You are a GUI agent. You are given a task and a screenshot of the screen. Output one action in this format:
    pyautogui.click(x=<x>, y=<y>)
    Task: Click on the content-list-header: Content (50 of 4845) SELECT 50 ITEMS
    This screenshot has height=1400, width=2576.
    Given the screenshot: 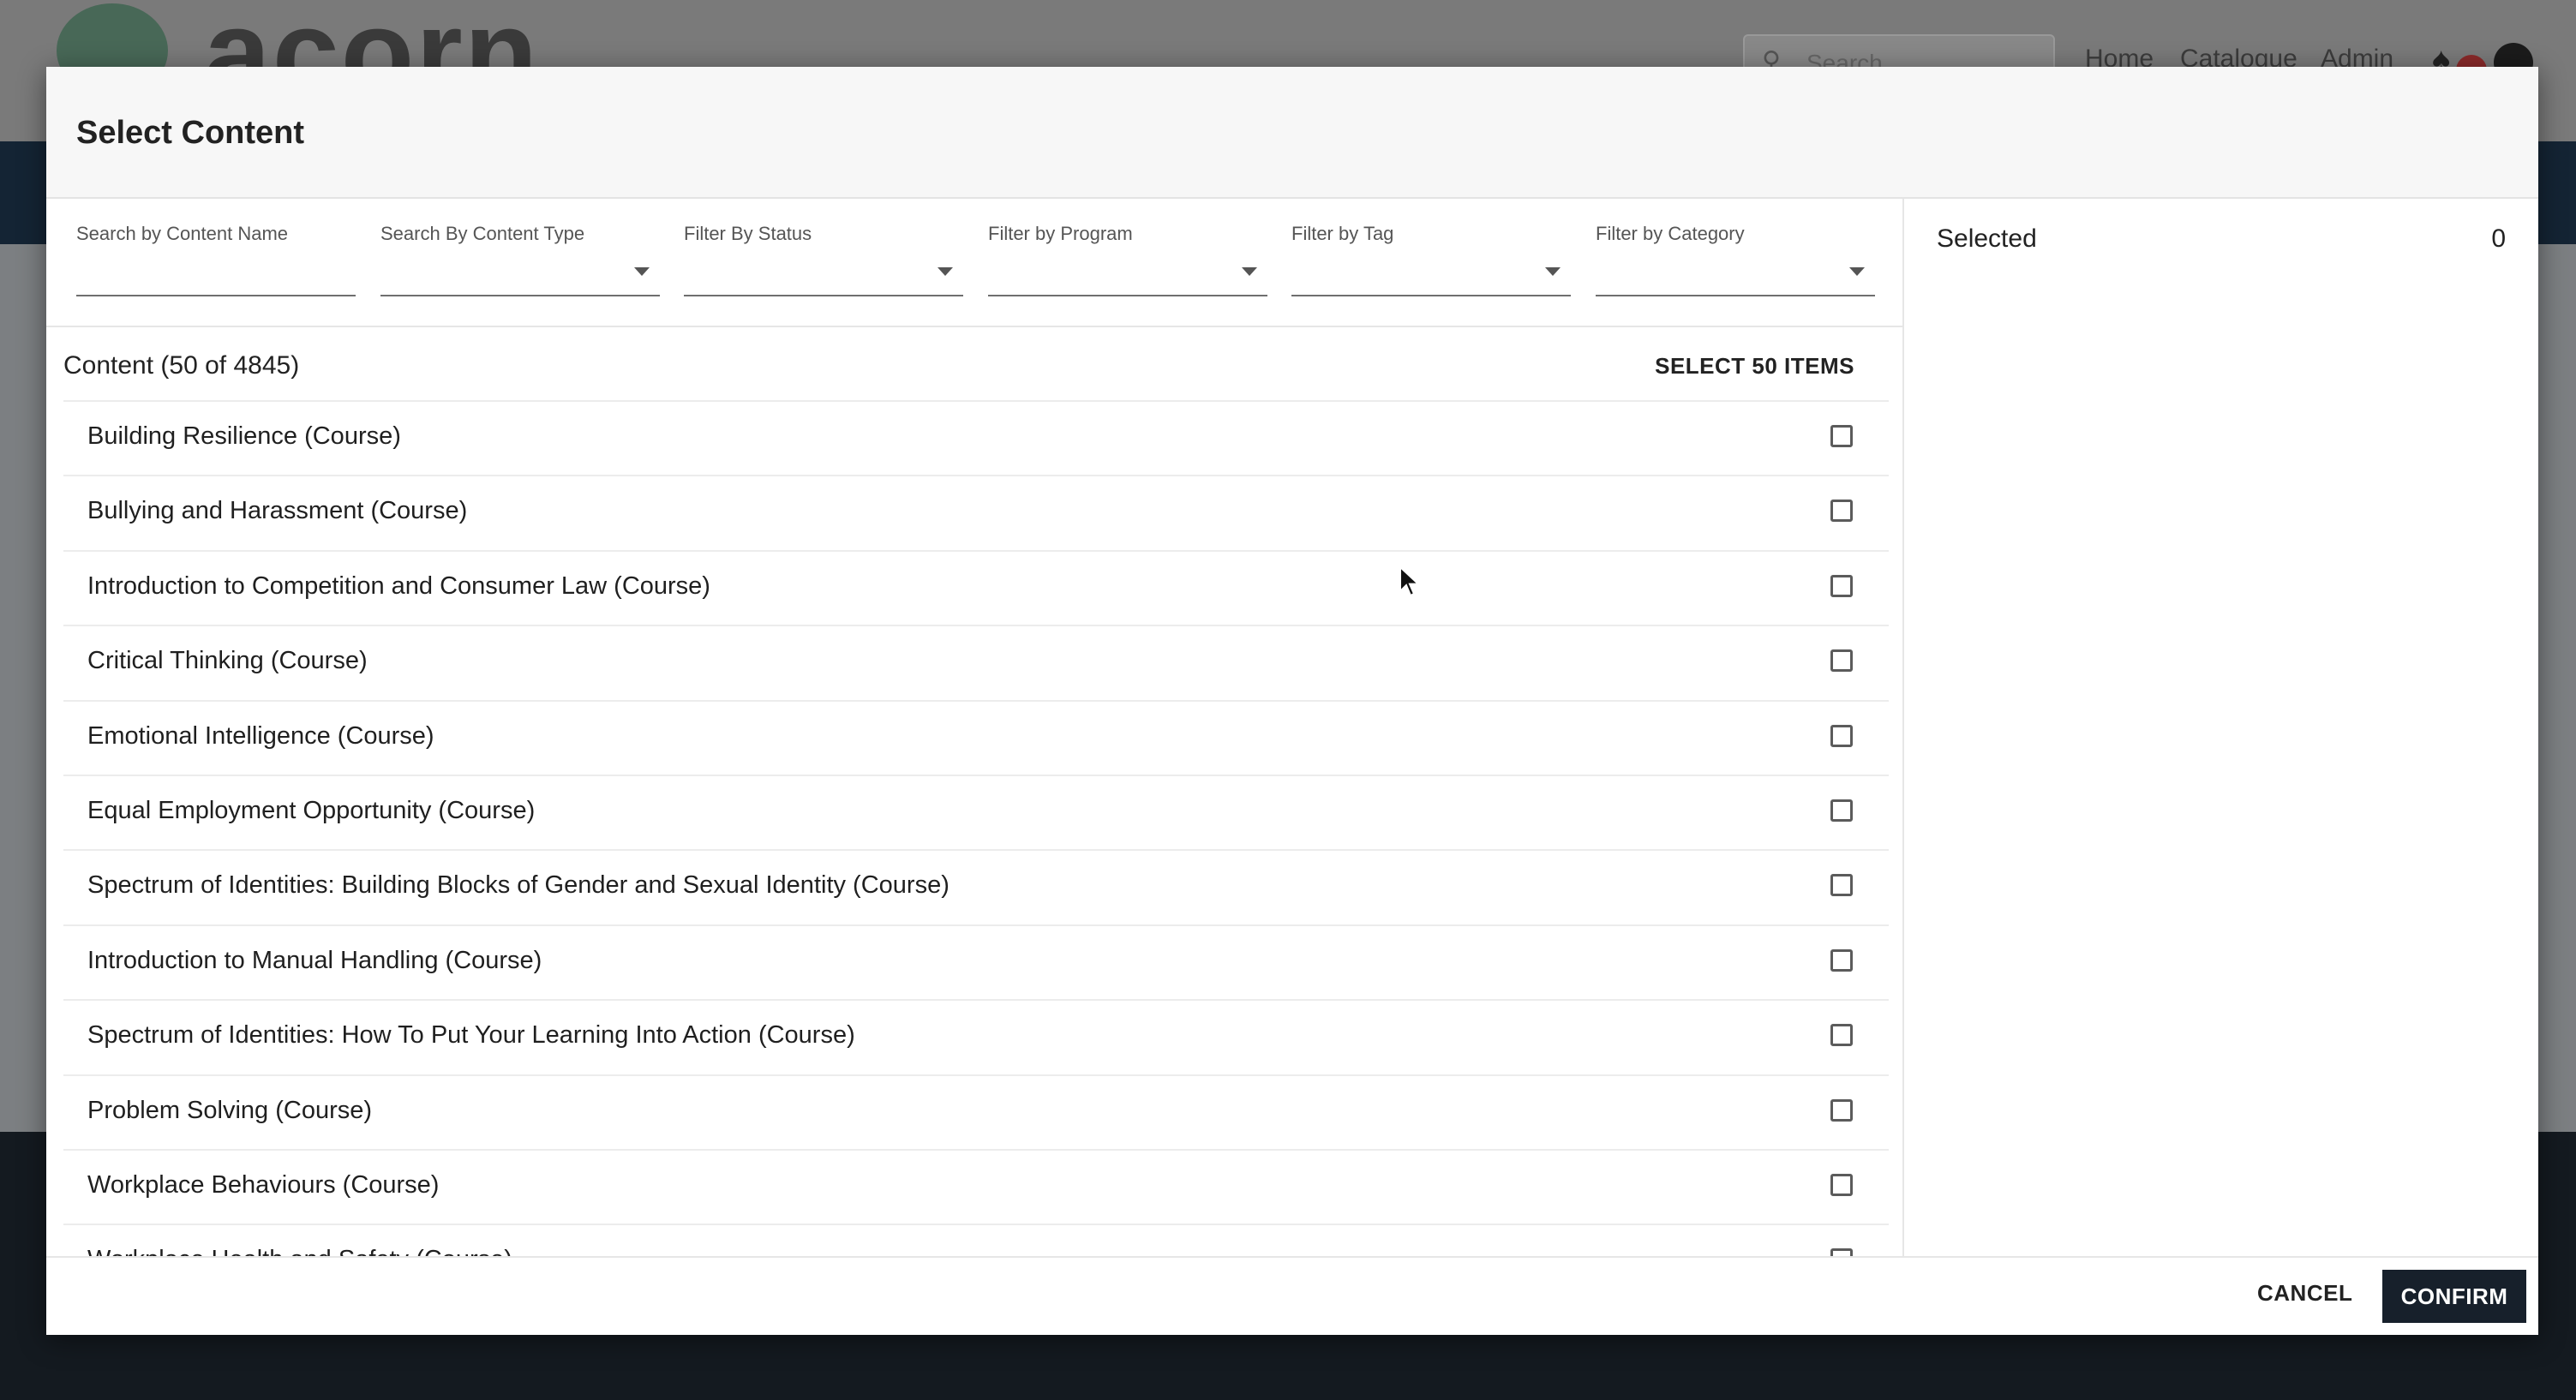 What is the action you would take?
    pyautogui.click(x=976, y=364)
    